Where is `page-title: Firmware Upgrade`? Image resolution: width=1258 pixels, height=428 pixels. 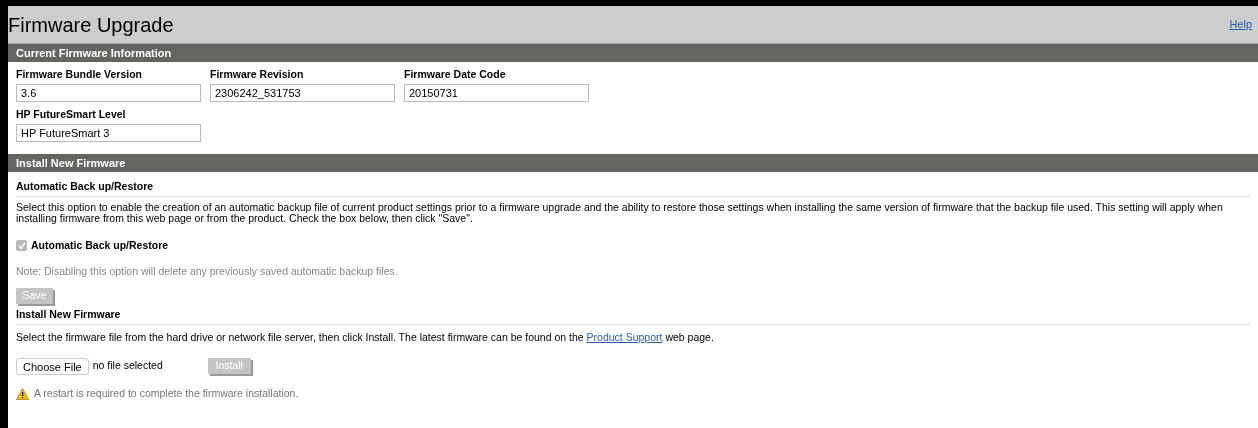
page-title: Firmware Upgrade is located at coordinates (91, 25).